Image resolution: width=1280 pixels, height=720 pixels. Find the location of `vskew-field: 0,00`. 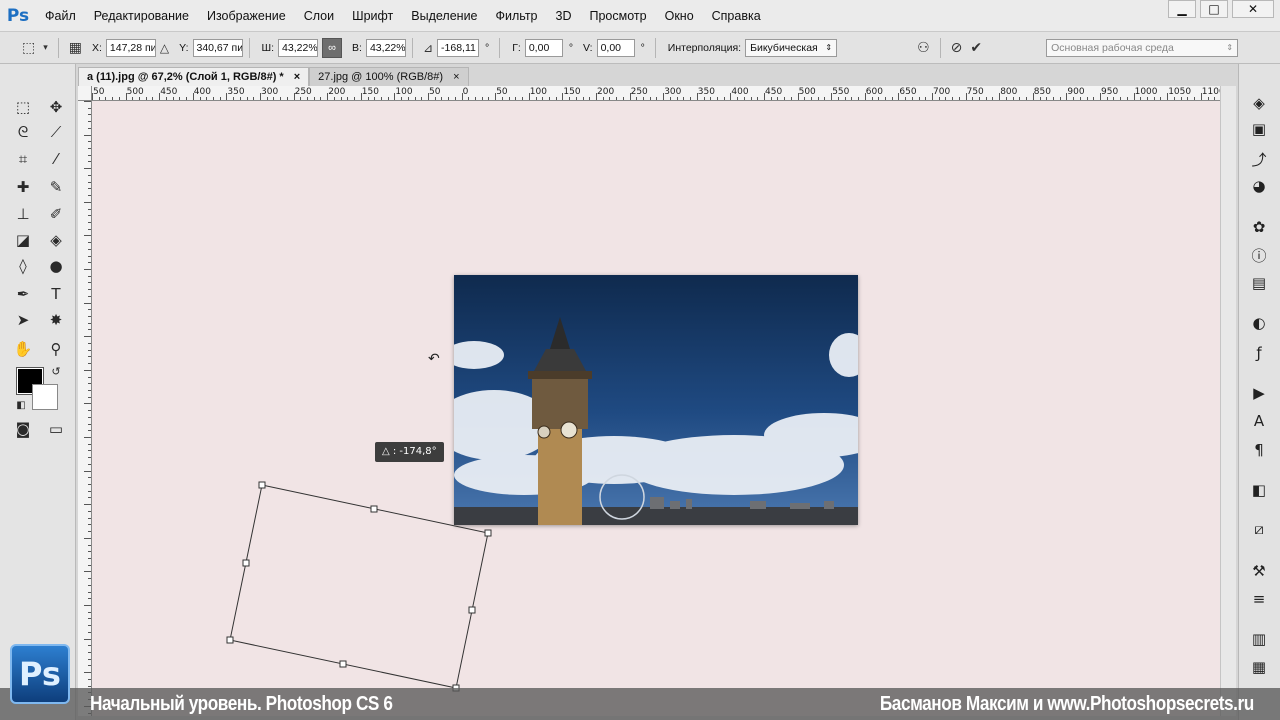

vskew-field: 0,00 is located at coordinates (615, 47).